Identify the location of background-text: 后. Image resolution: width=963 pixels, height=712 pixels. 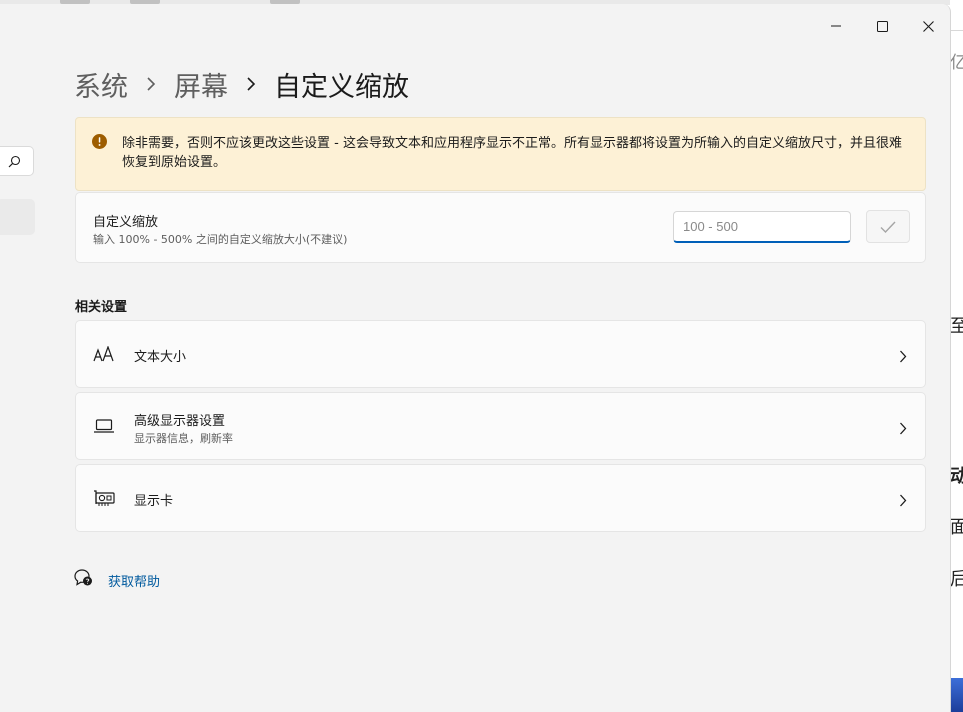
(956, 579).